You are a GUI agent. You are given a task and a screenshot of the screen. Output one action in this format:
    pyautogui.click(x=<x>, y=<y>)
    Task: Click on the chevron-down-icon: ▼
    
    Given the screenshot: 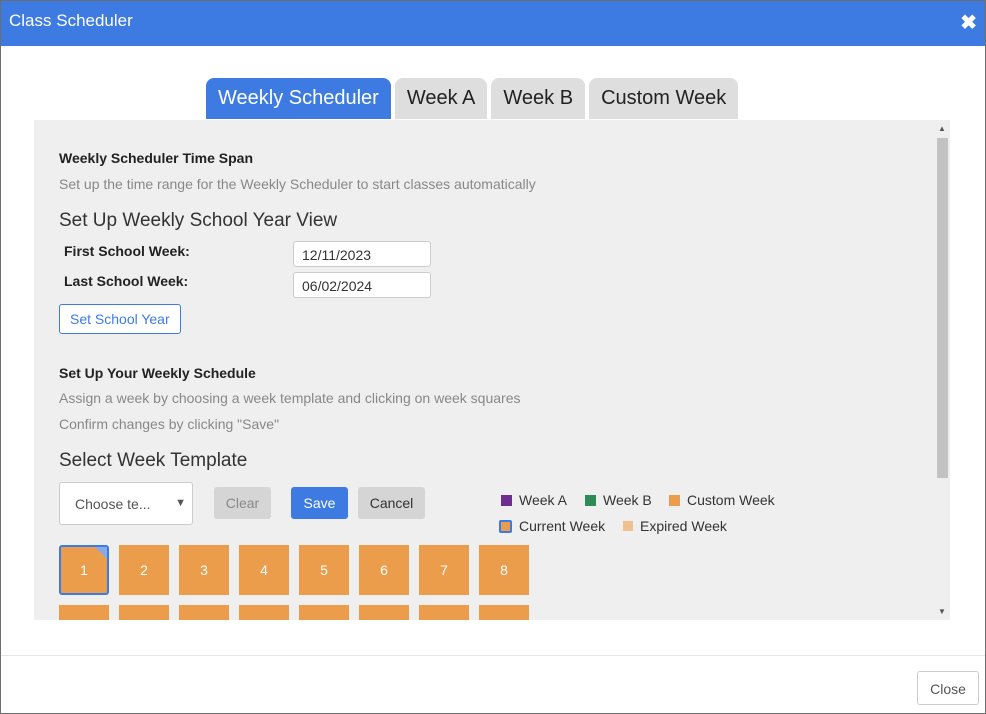 What is the action you would take?
    pyautogui.click(x=180, y=503)
    